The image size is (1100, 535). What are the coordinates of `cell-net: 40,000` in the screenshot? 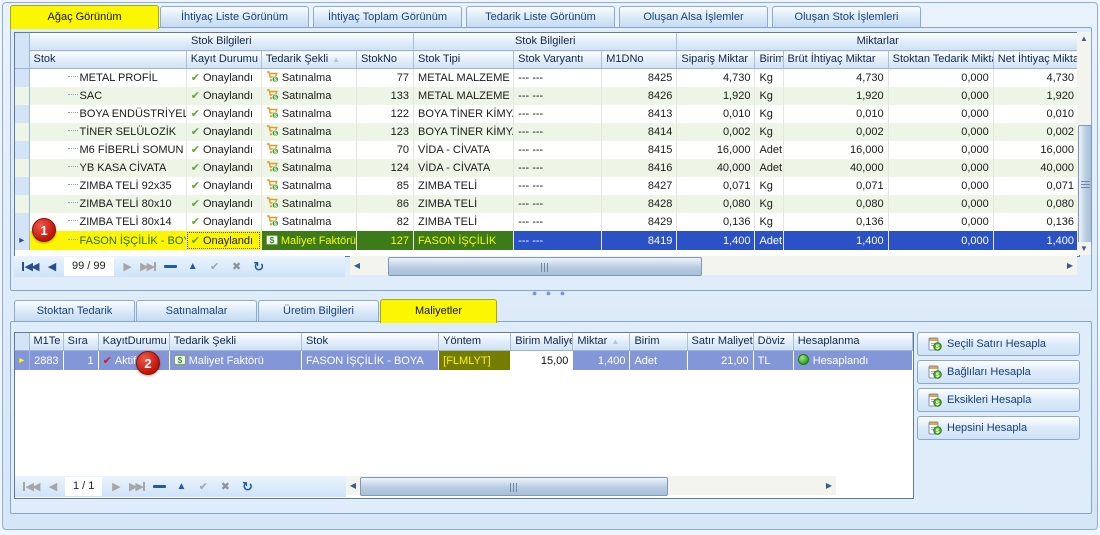 It's located at (1036, 168).